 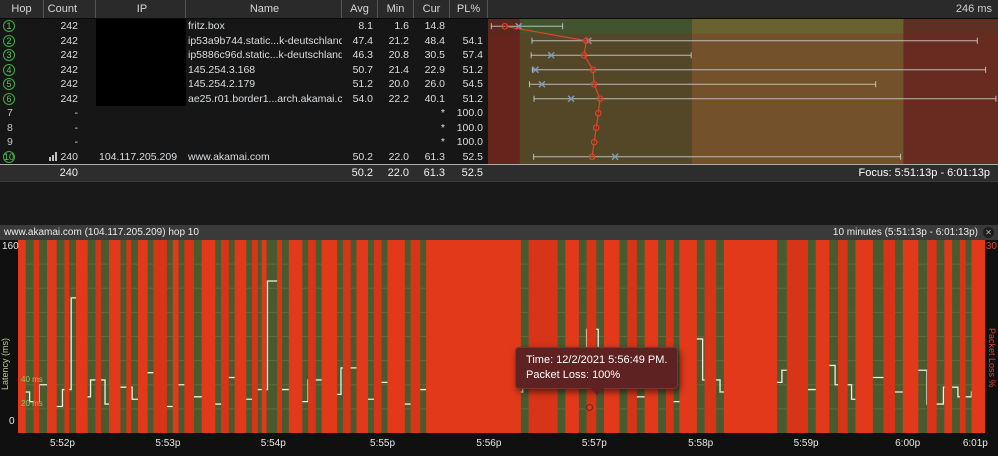 What do you see at coordinates (22, 70) in the screenshot?
I see `hop-cell: 4` at bounding box center [22, 70].